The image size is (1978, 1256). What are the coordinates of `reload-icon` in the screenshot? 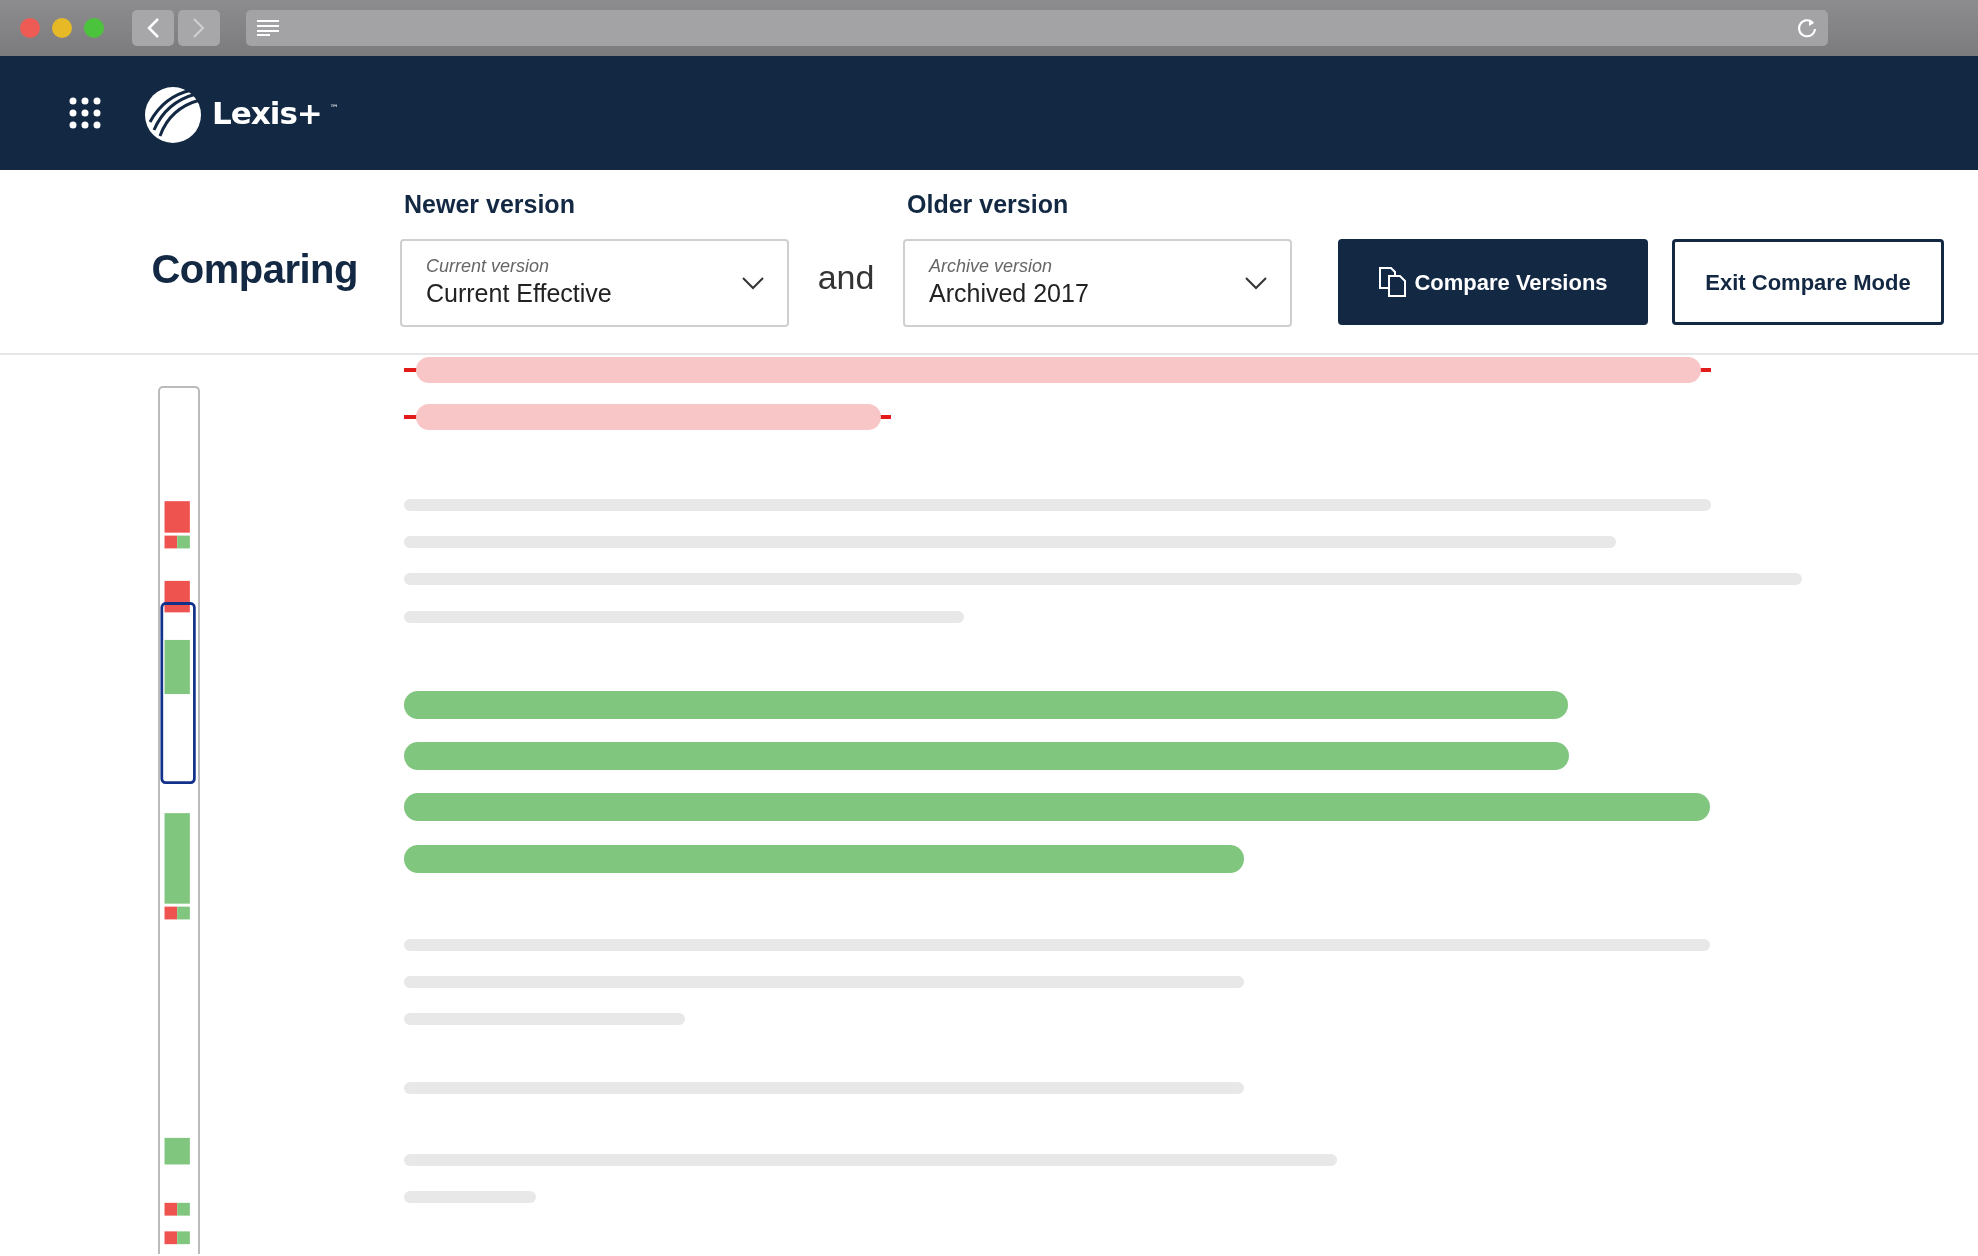 It's located at (1807, 28).